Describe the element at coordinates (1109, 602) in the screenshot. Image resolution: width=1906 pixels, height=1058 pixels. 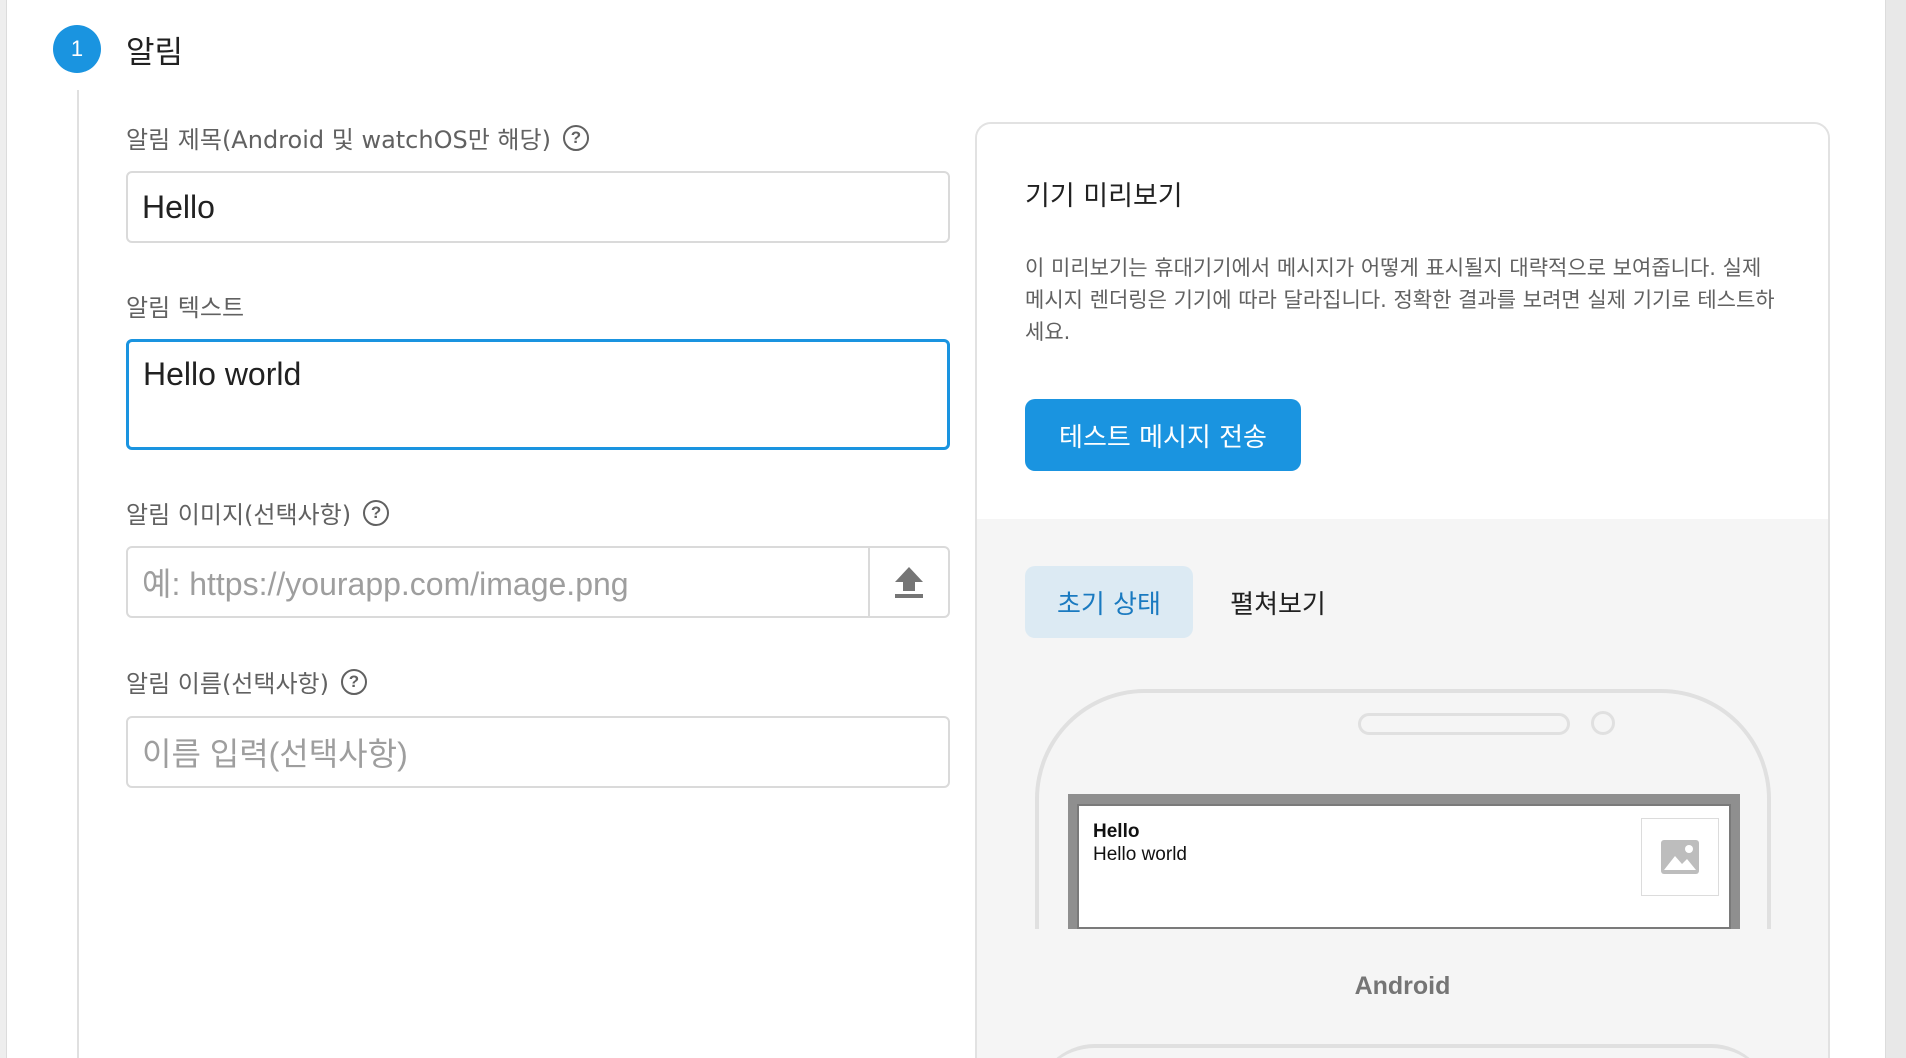
I see `tab-initial-state: 초기 상태` at that location.